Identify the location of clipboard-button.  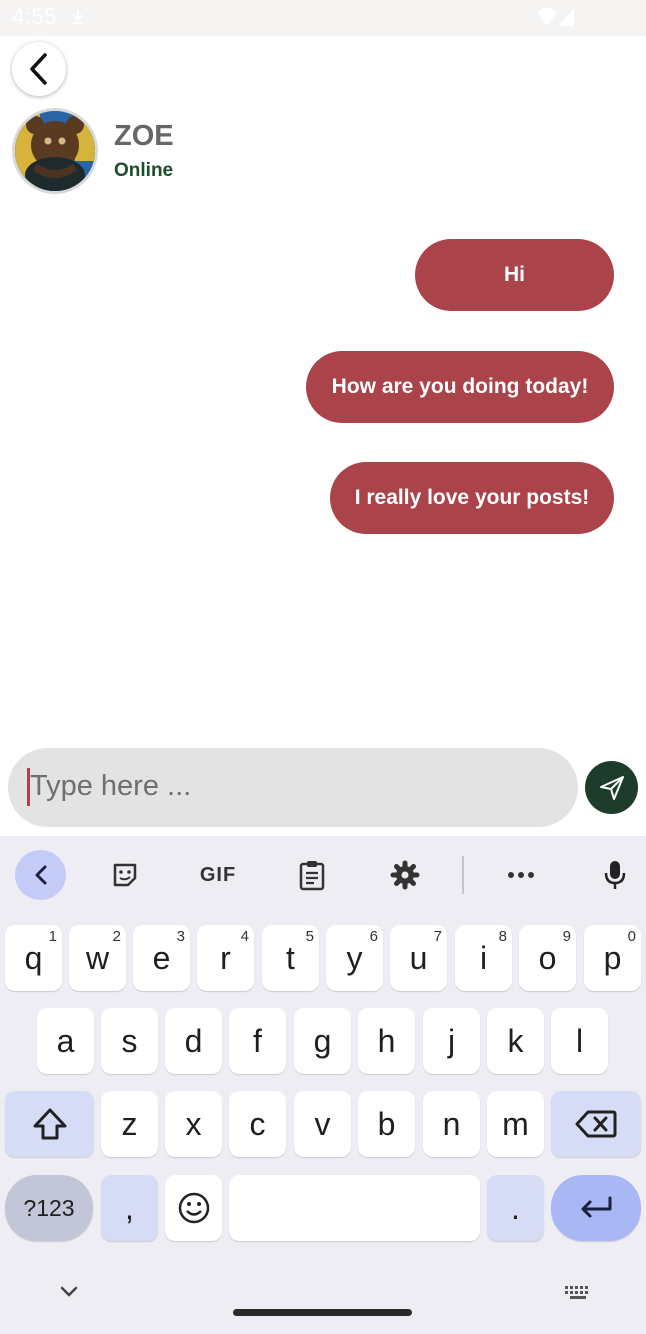
(312, 875).